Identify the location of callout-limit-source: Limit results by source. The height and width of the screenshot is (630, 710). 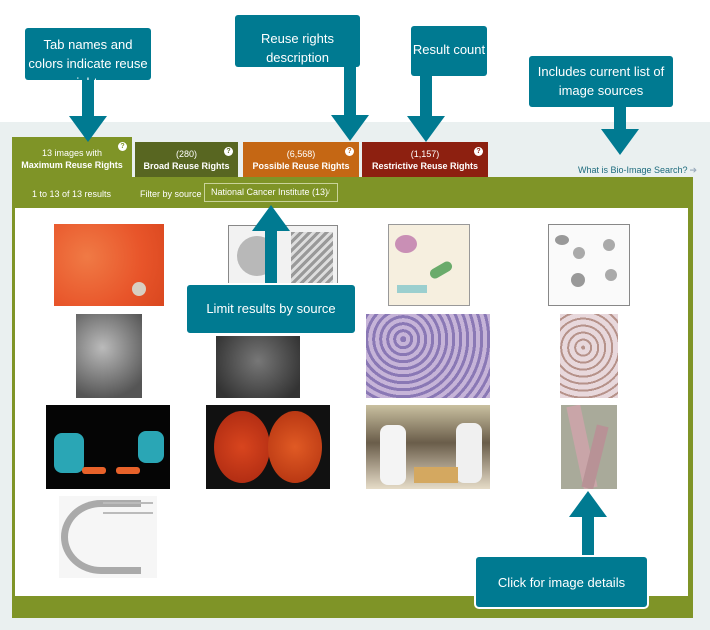
(271, 309).